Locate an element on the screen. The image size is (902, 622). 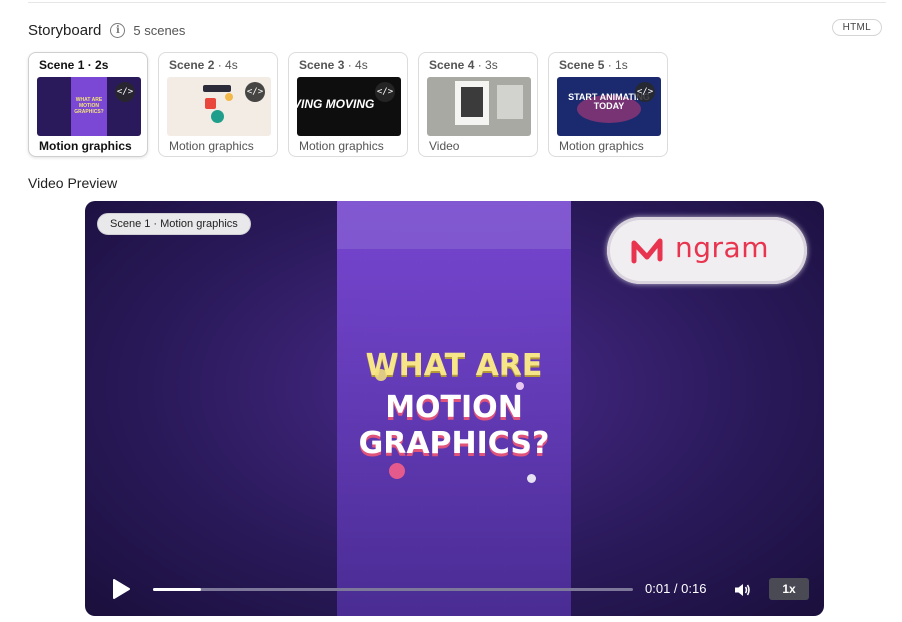
time-display: 0:01 / 0:16 is located at coordinates (676, 588).